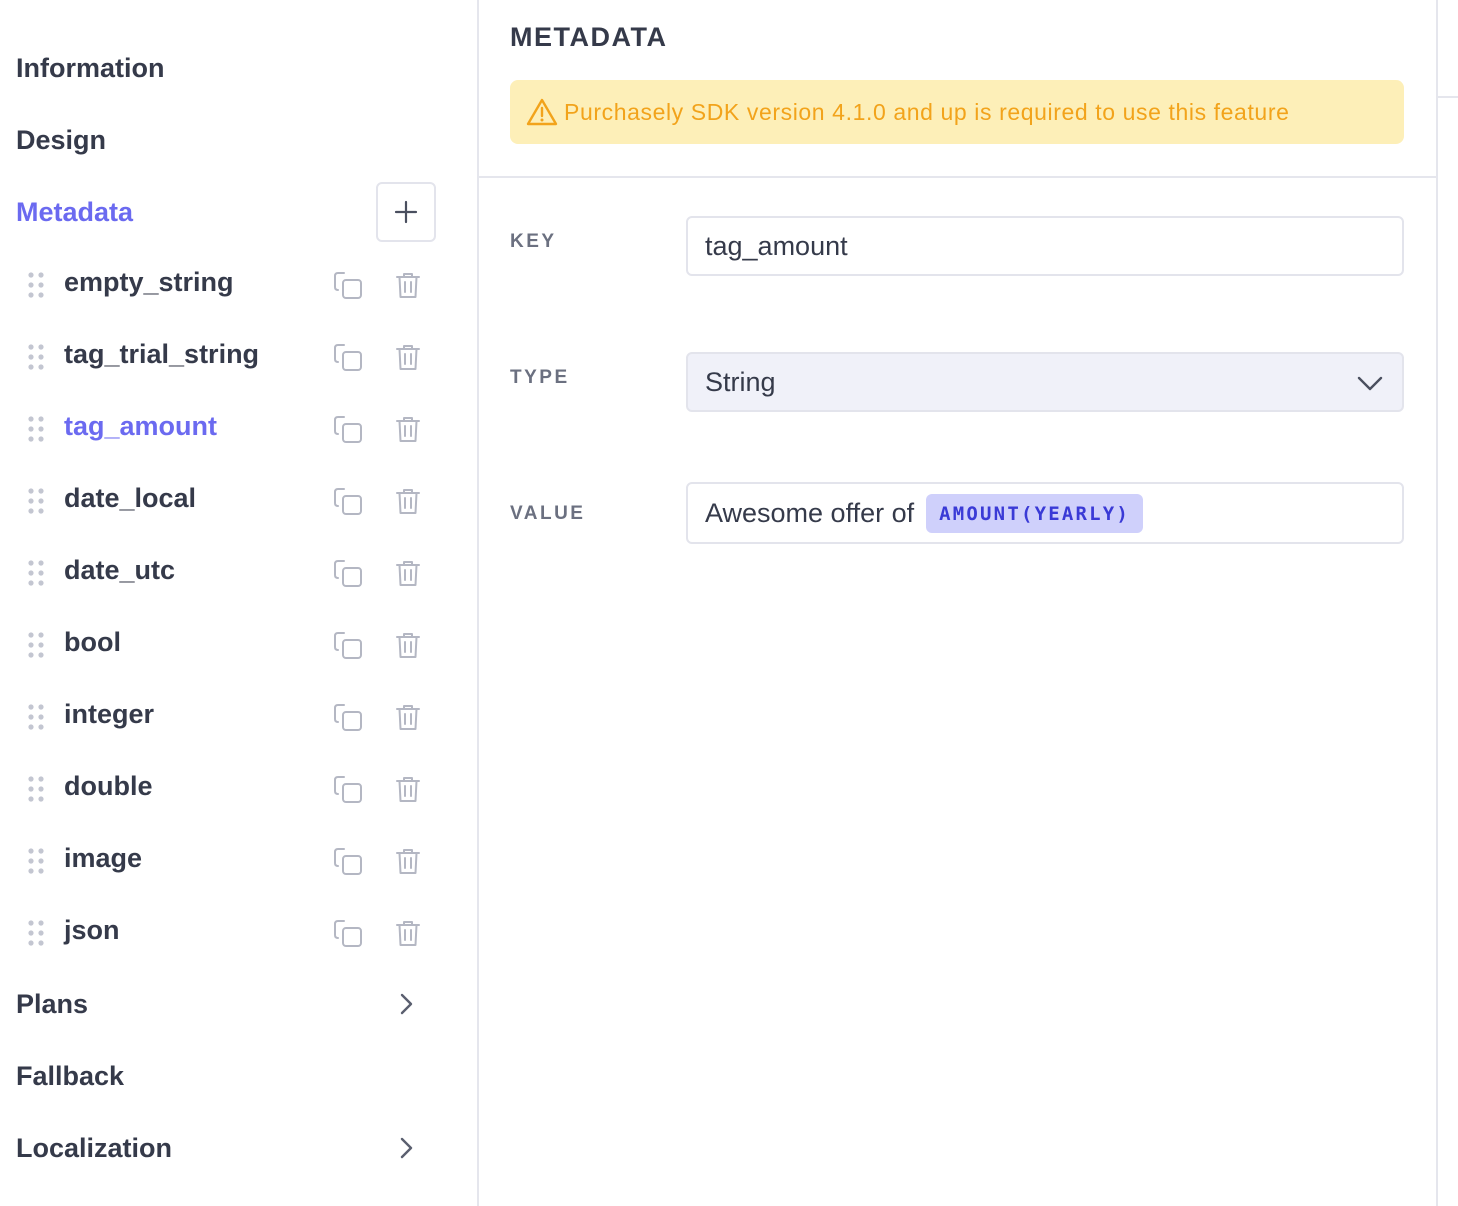 Image resolution: width=1458 pixels, height=1206 pixels. Describe the element at coordinates (1045, 382) in the screenshot. I see `type-select: String` at that location.